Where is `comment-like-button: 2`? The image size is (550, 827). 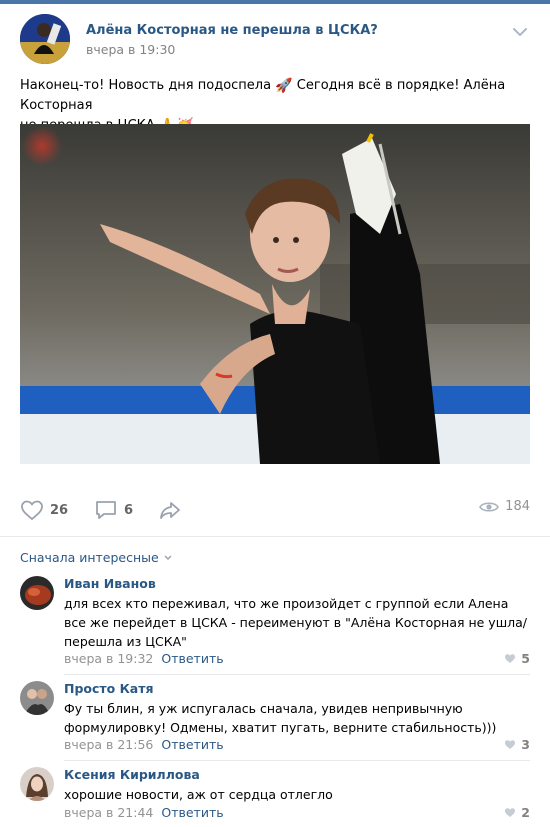
comment-like-button: 2 is located at coordinates (517, 812).